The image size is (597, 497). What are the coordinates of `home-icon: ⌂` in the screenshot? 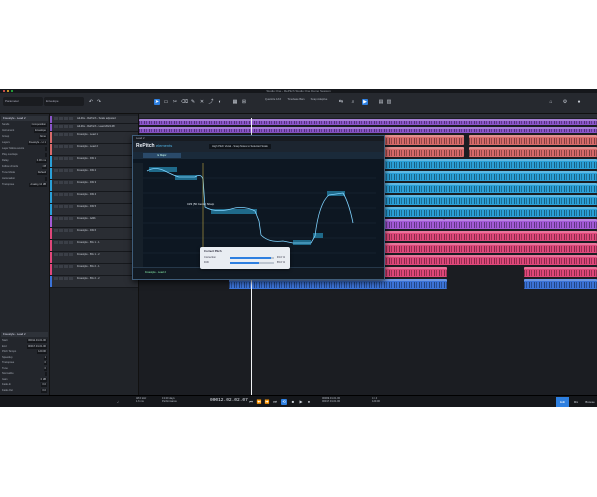 It's located at (551, 102).